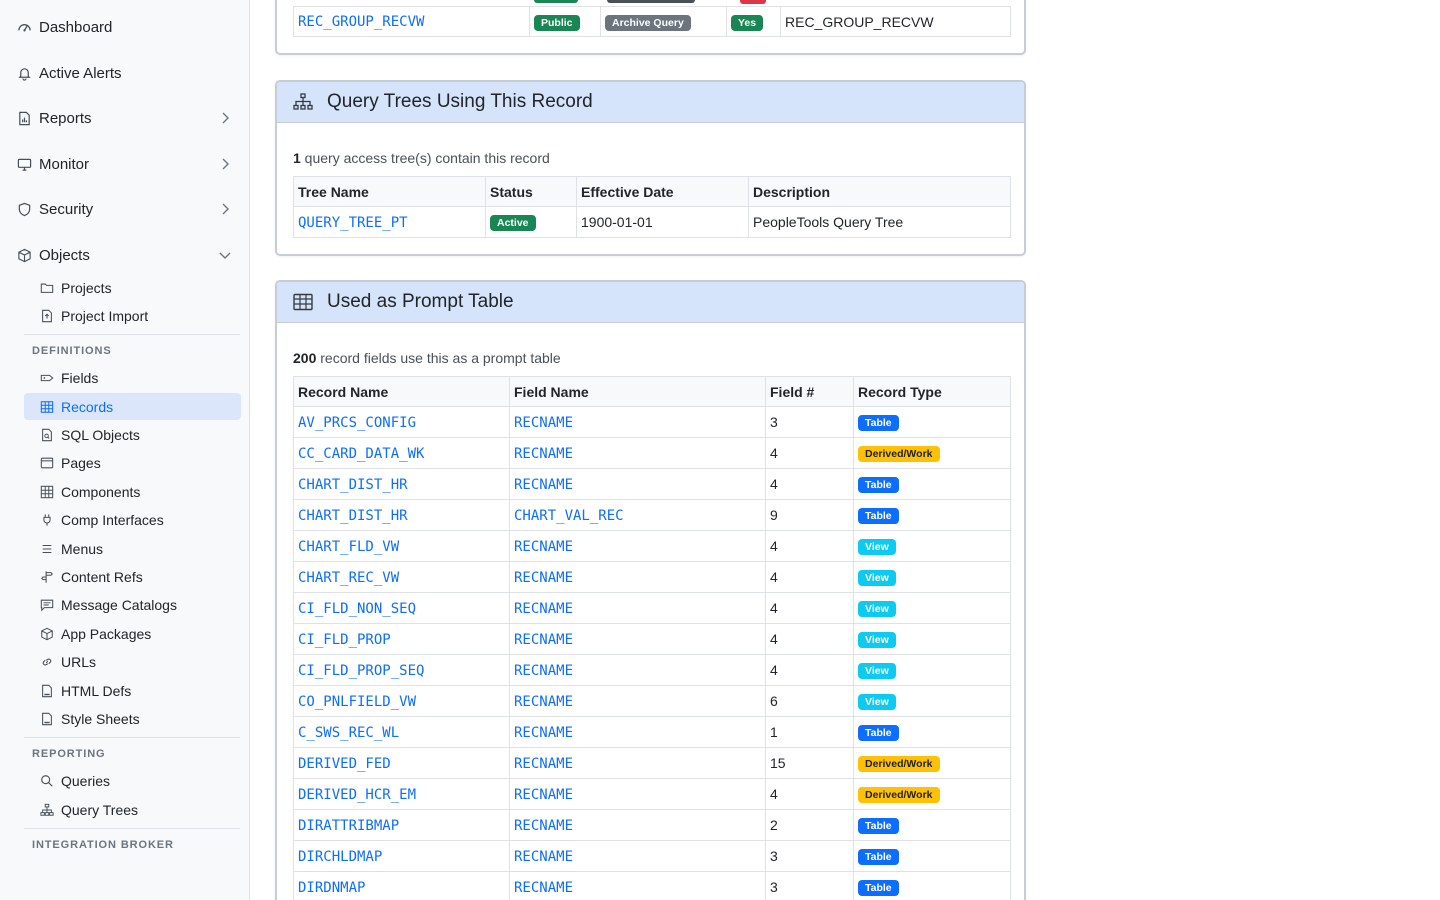 The width and height of the screenshot is (1440, 900). What do you see at coordinates (132, 287) in the screenshot?
I see `sidebar-item-projects: Projects` at bounding box center [132, 287].